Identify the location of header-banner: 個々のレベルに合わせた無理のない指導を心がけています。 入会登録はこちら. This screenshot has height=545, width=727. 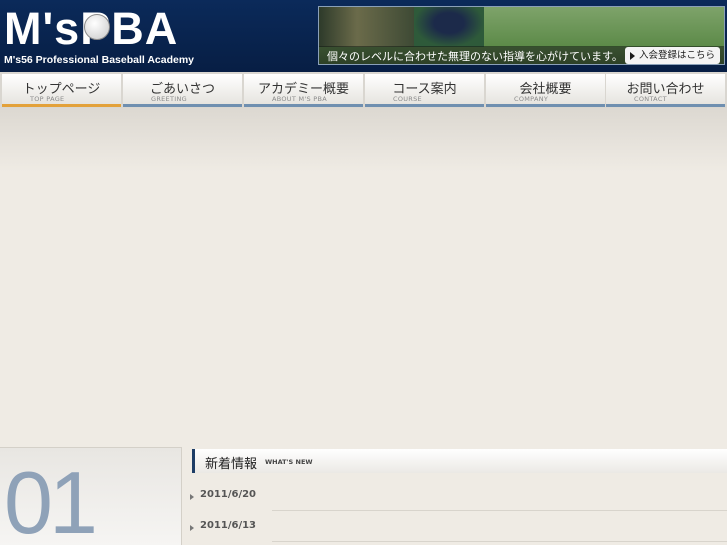
(521, 35).